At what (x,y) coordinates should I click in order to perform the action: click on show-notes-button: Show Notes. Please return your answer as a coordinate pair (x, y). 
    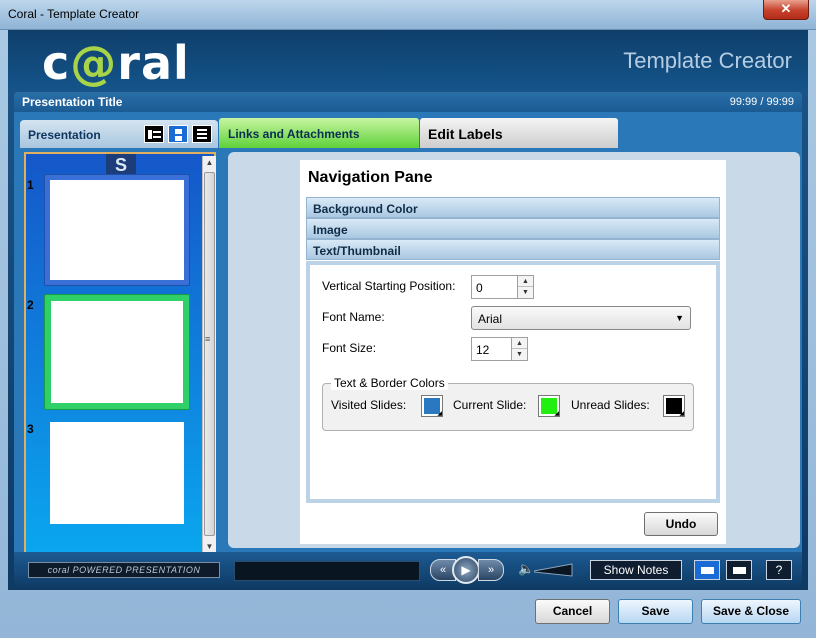
    Looking at the image, I should click on (636, 570).